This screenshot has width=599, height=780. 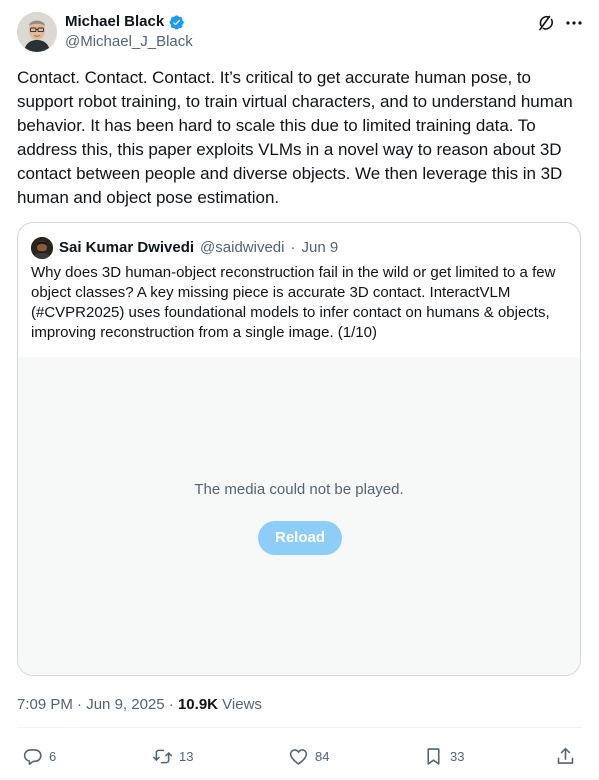 What do you see at coordinates (53, 756) in the screenshot?
I see `reply-count: 6` at bounding box center [53, 756].